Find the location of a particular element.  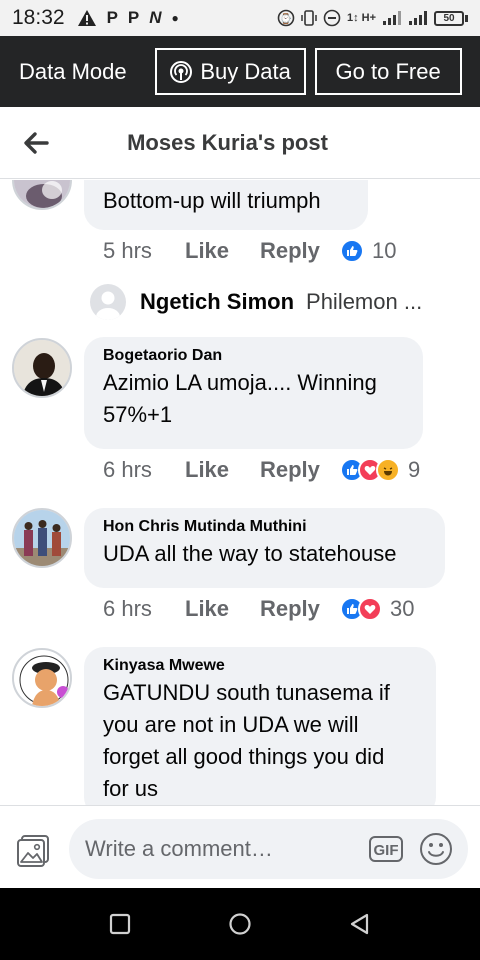

comment-actions: 5 hrs Like Reply 10 is located at coordinates (249, 251).